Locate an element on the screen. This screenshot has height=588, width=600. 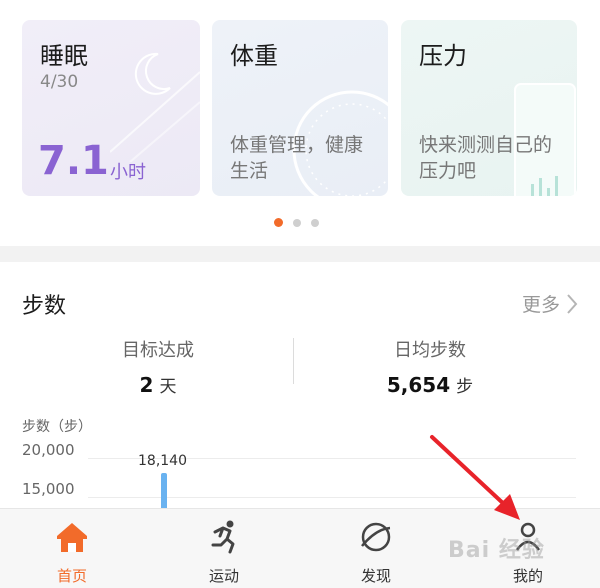
running-icon is located at coordinates (223, 537).